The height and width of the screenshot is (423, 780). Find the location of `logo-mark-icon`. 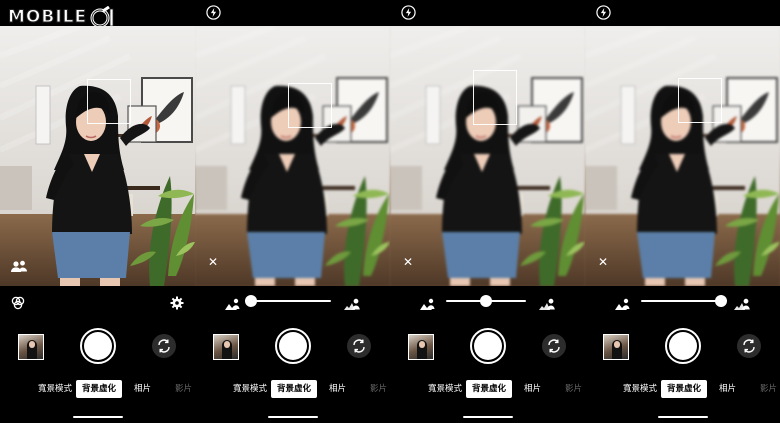

logo-mark-icon is located at coordinates (102, 16).